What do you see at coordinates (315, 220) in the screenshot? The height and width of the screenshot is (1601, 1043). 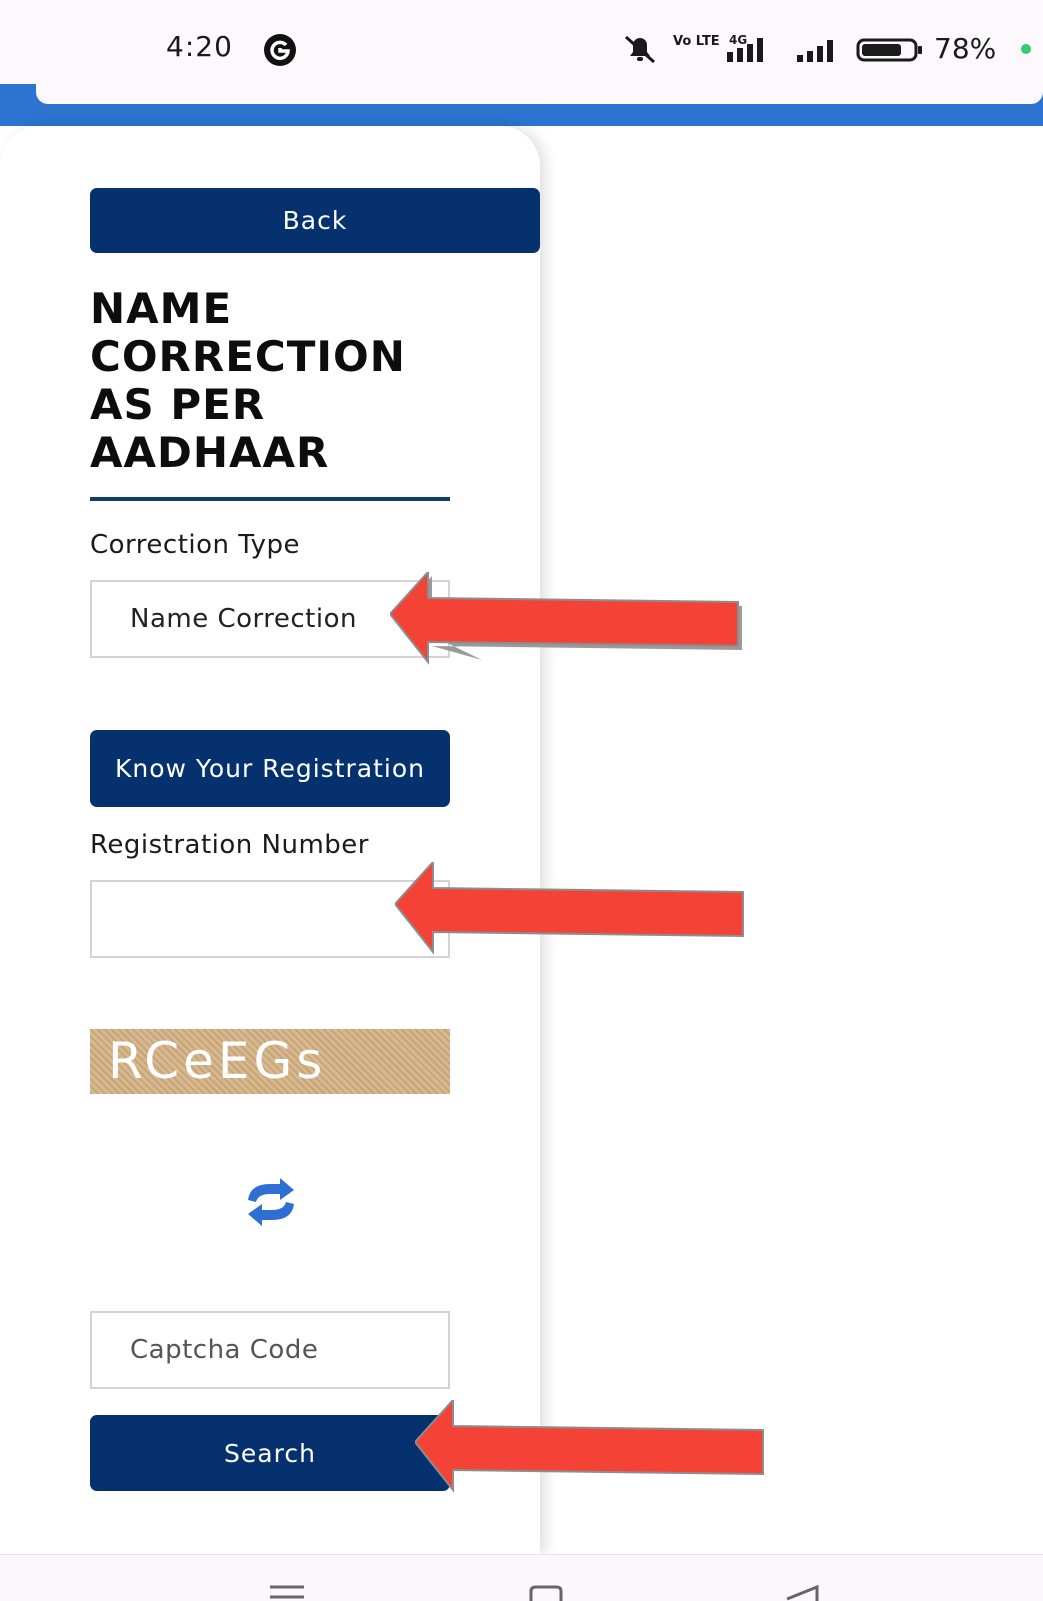 I see `back-button: Back` at bounding box center [315, 220].